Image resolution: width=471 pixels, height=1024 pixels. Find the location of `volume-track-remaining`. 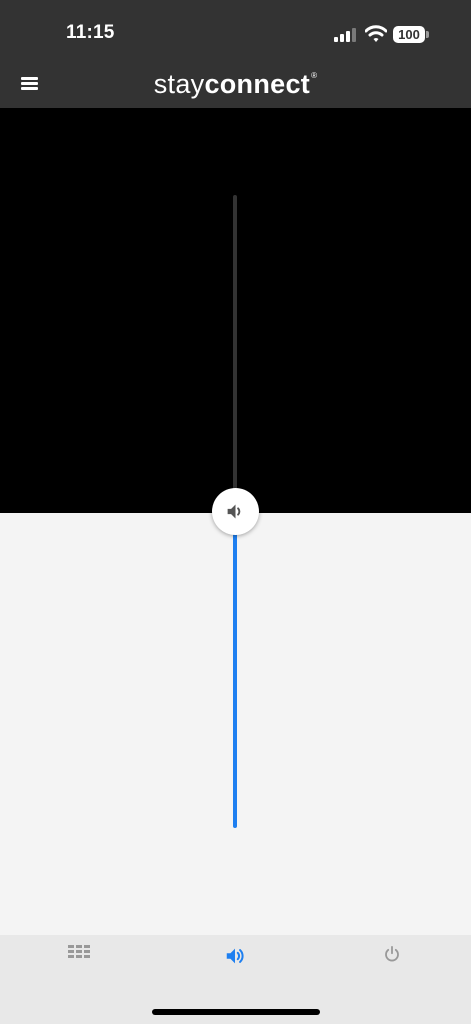

volume-track-remaining is located at coordinates (235, 353).